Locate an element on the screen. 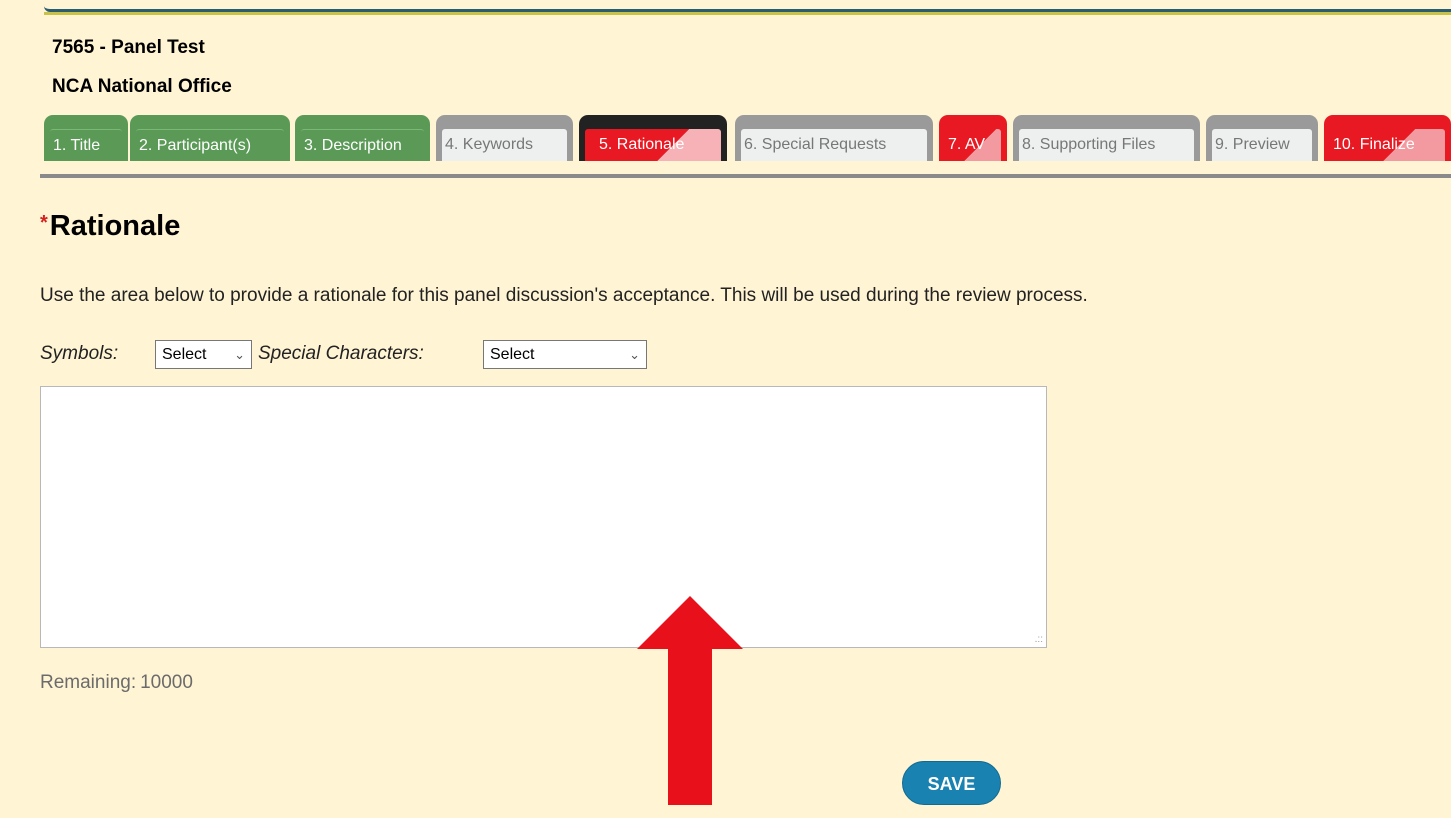  special-characters-label: Special Characters: is located at coordinates (341, 353).